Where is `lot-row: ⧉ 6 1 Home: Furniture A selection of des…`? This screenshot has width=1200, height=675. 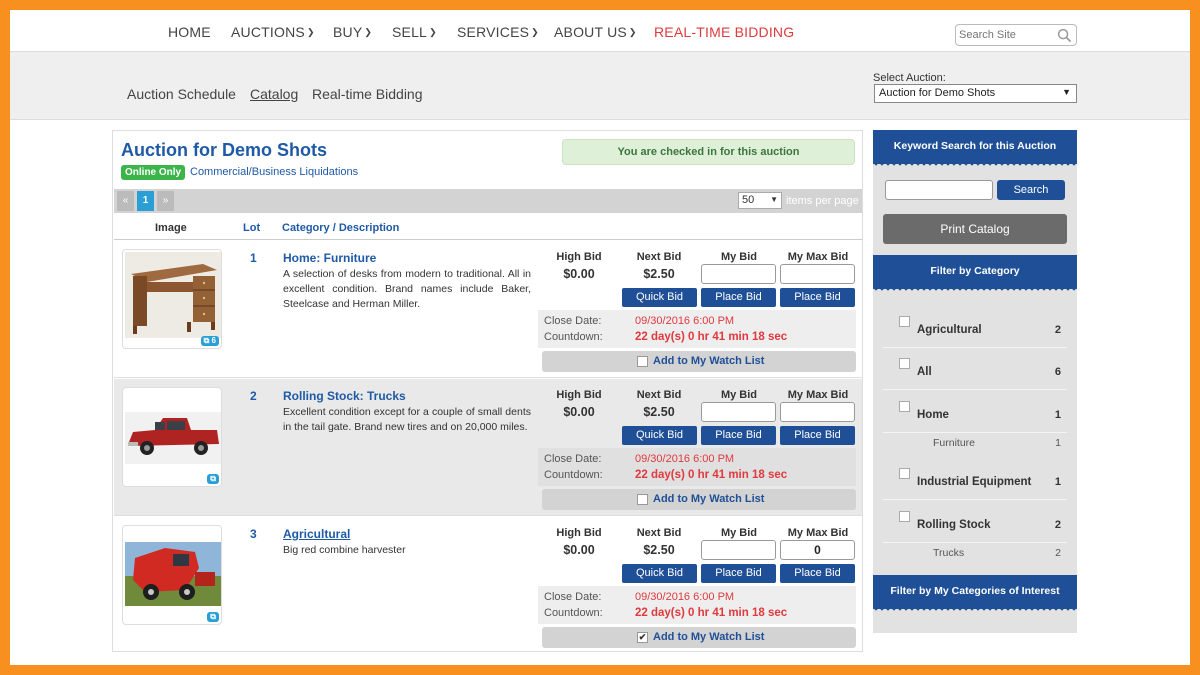
lot-row: ⧉ 6 1 Home: Furniture A selection of des… is located at coordinates (488, 309).